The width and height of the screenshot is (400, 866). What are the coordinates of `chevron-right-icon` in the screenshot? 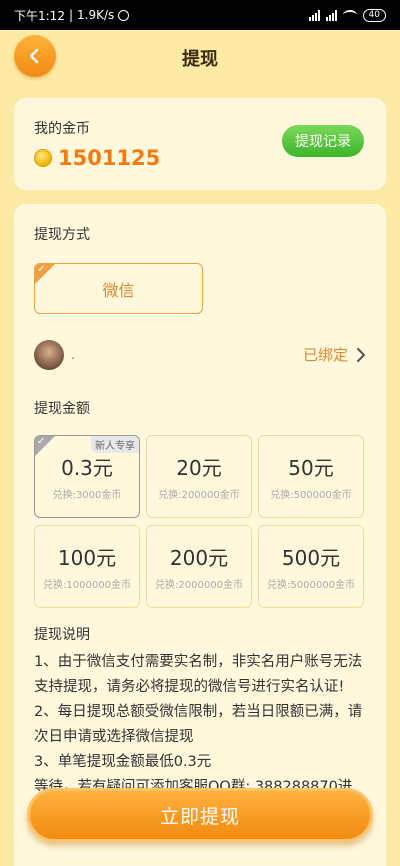 It's located at (361, 354).